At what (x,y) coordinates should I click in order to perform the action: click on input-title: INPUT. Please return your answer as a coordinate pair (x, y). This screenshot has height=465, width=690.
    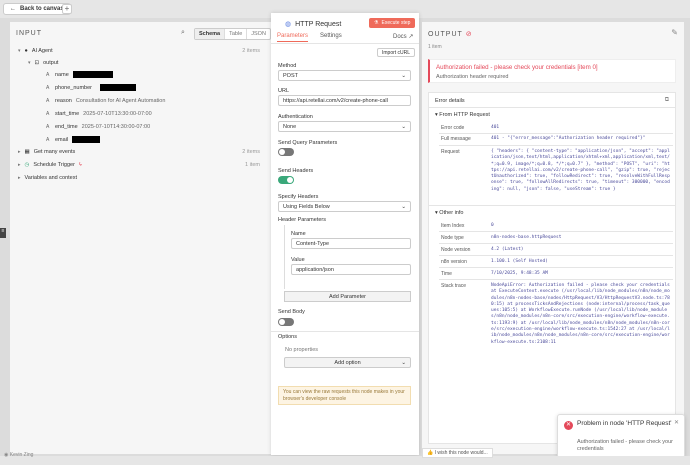
    Looking at the image, I should click on (29, 33).